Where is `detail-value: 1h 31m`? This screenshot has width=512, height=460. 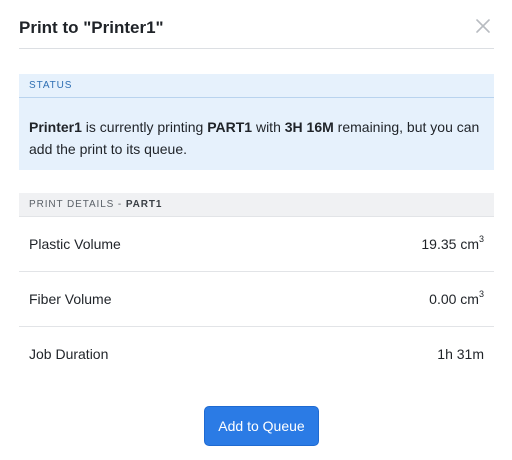 detail-value: 1h 31m is located at coordinates (460, 354).